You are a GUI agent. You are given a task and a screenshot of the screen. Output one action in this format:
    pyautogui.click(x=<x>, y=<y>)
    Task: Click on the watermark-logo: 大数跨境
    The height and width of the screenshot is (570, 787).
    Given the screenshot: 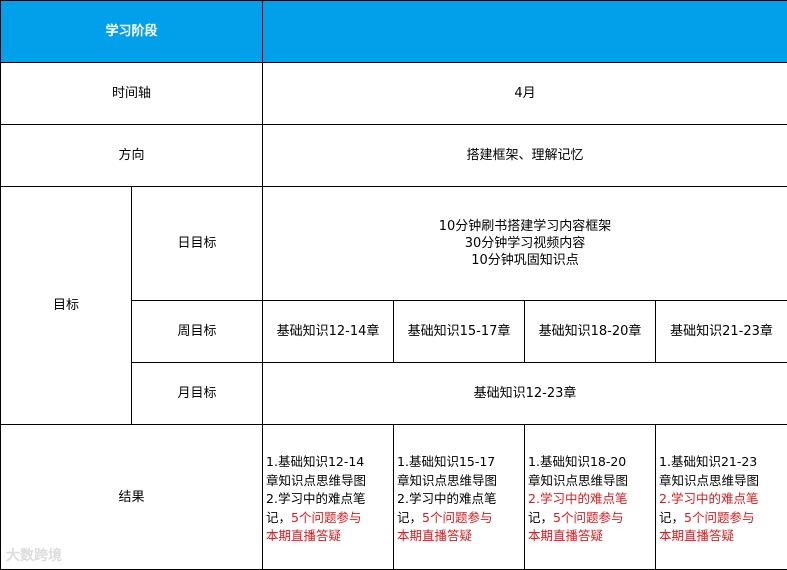 What is the action you would take?
    pyautogui.click(x=34, y=555)
    